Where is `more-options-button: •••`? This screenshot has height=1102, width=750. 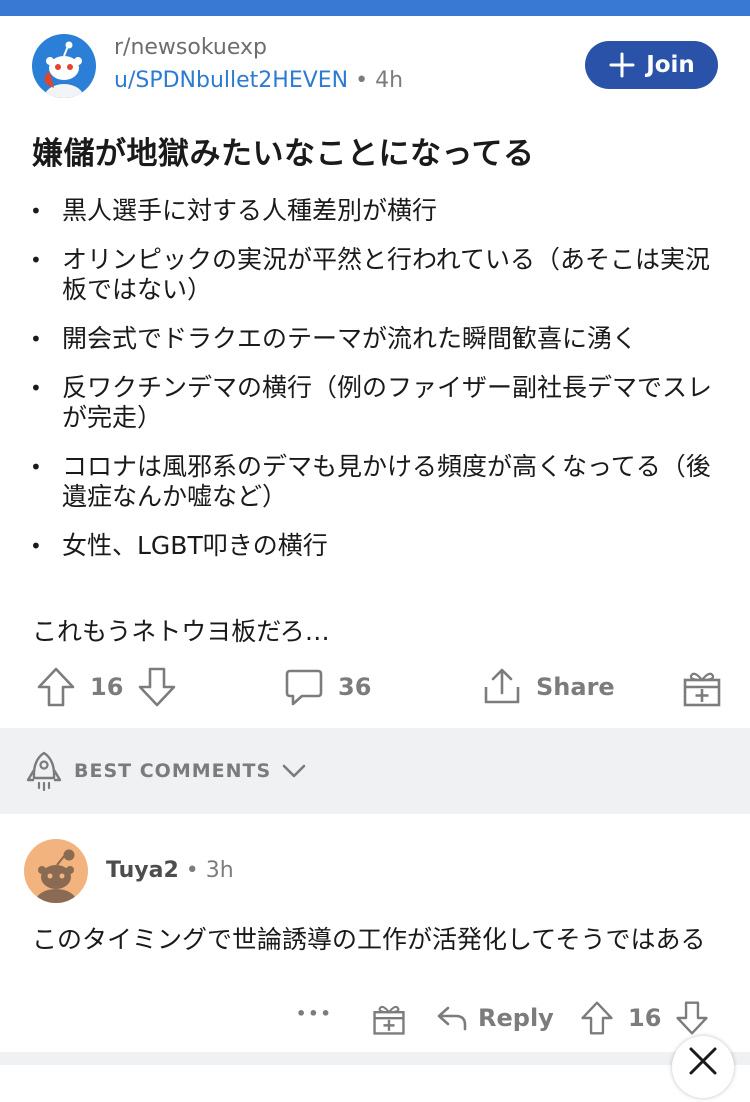
more-options-button: ••• is located at coordinates (314, 1013).